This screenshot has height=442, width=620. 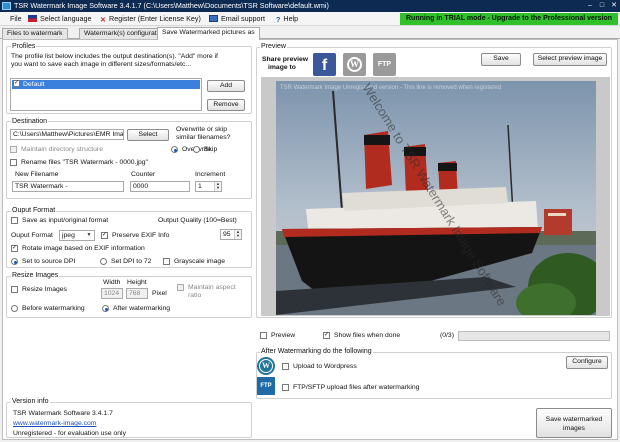 What do you see at coordinates (35, 275) in the screenshot?
I see `resize-label: Resize Images` at bounding box center [35, 275].